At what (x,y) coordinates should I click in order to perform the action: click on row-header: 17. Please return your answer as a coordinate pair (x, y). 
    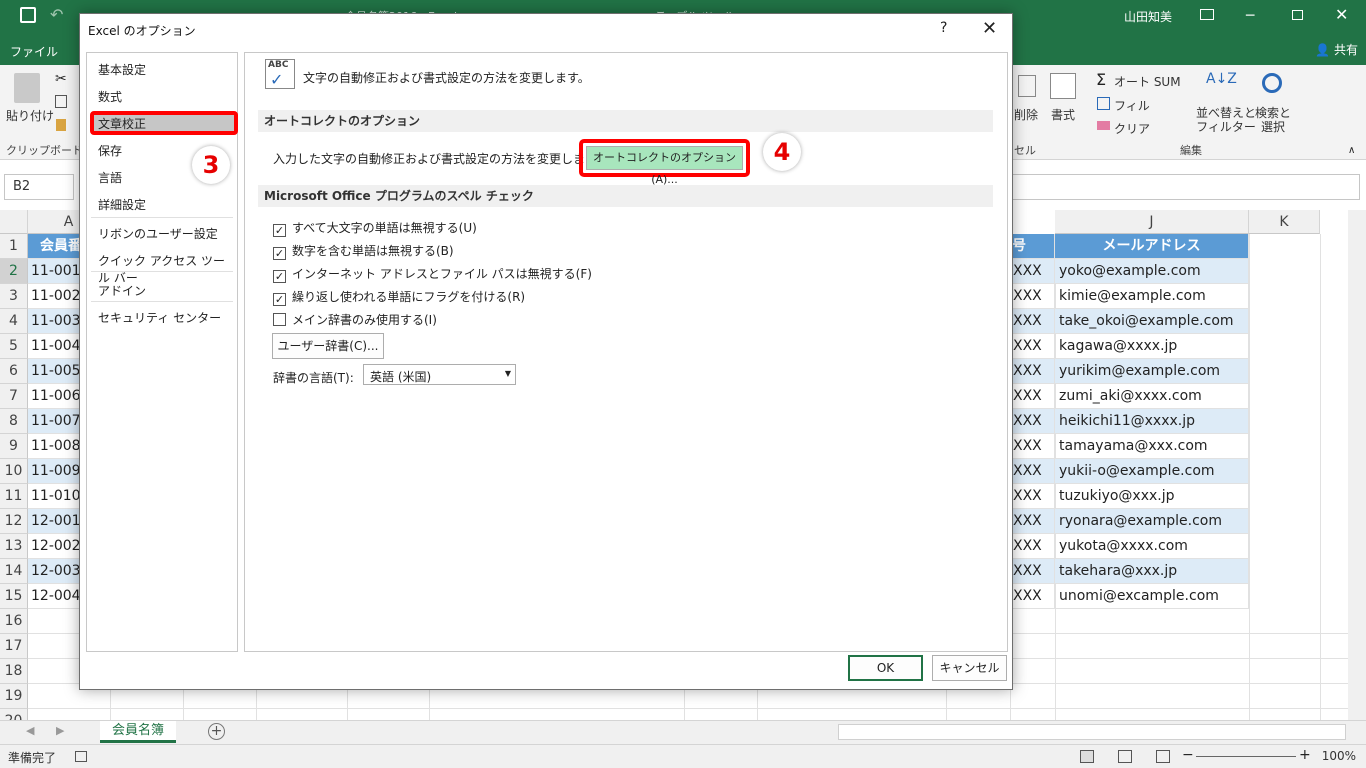
    Looking at the image, I should click on (14, 646).